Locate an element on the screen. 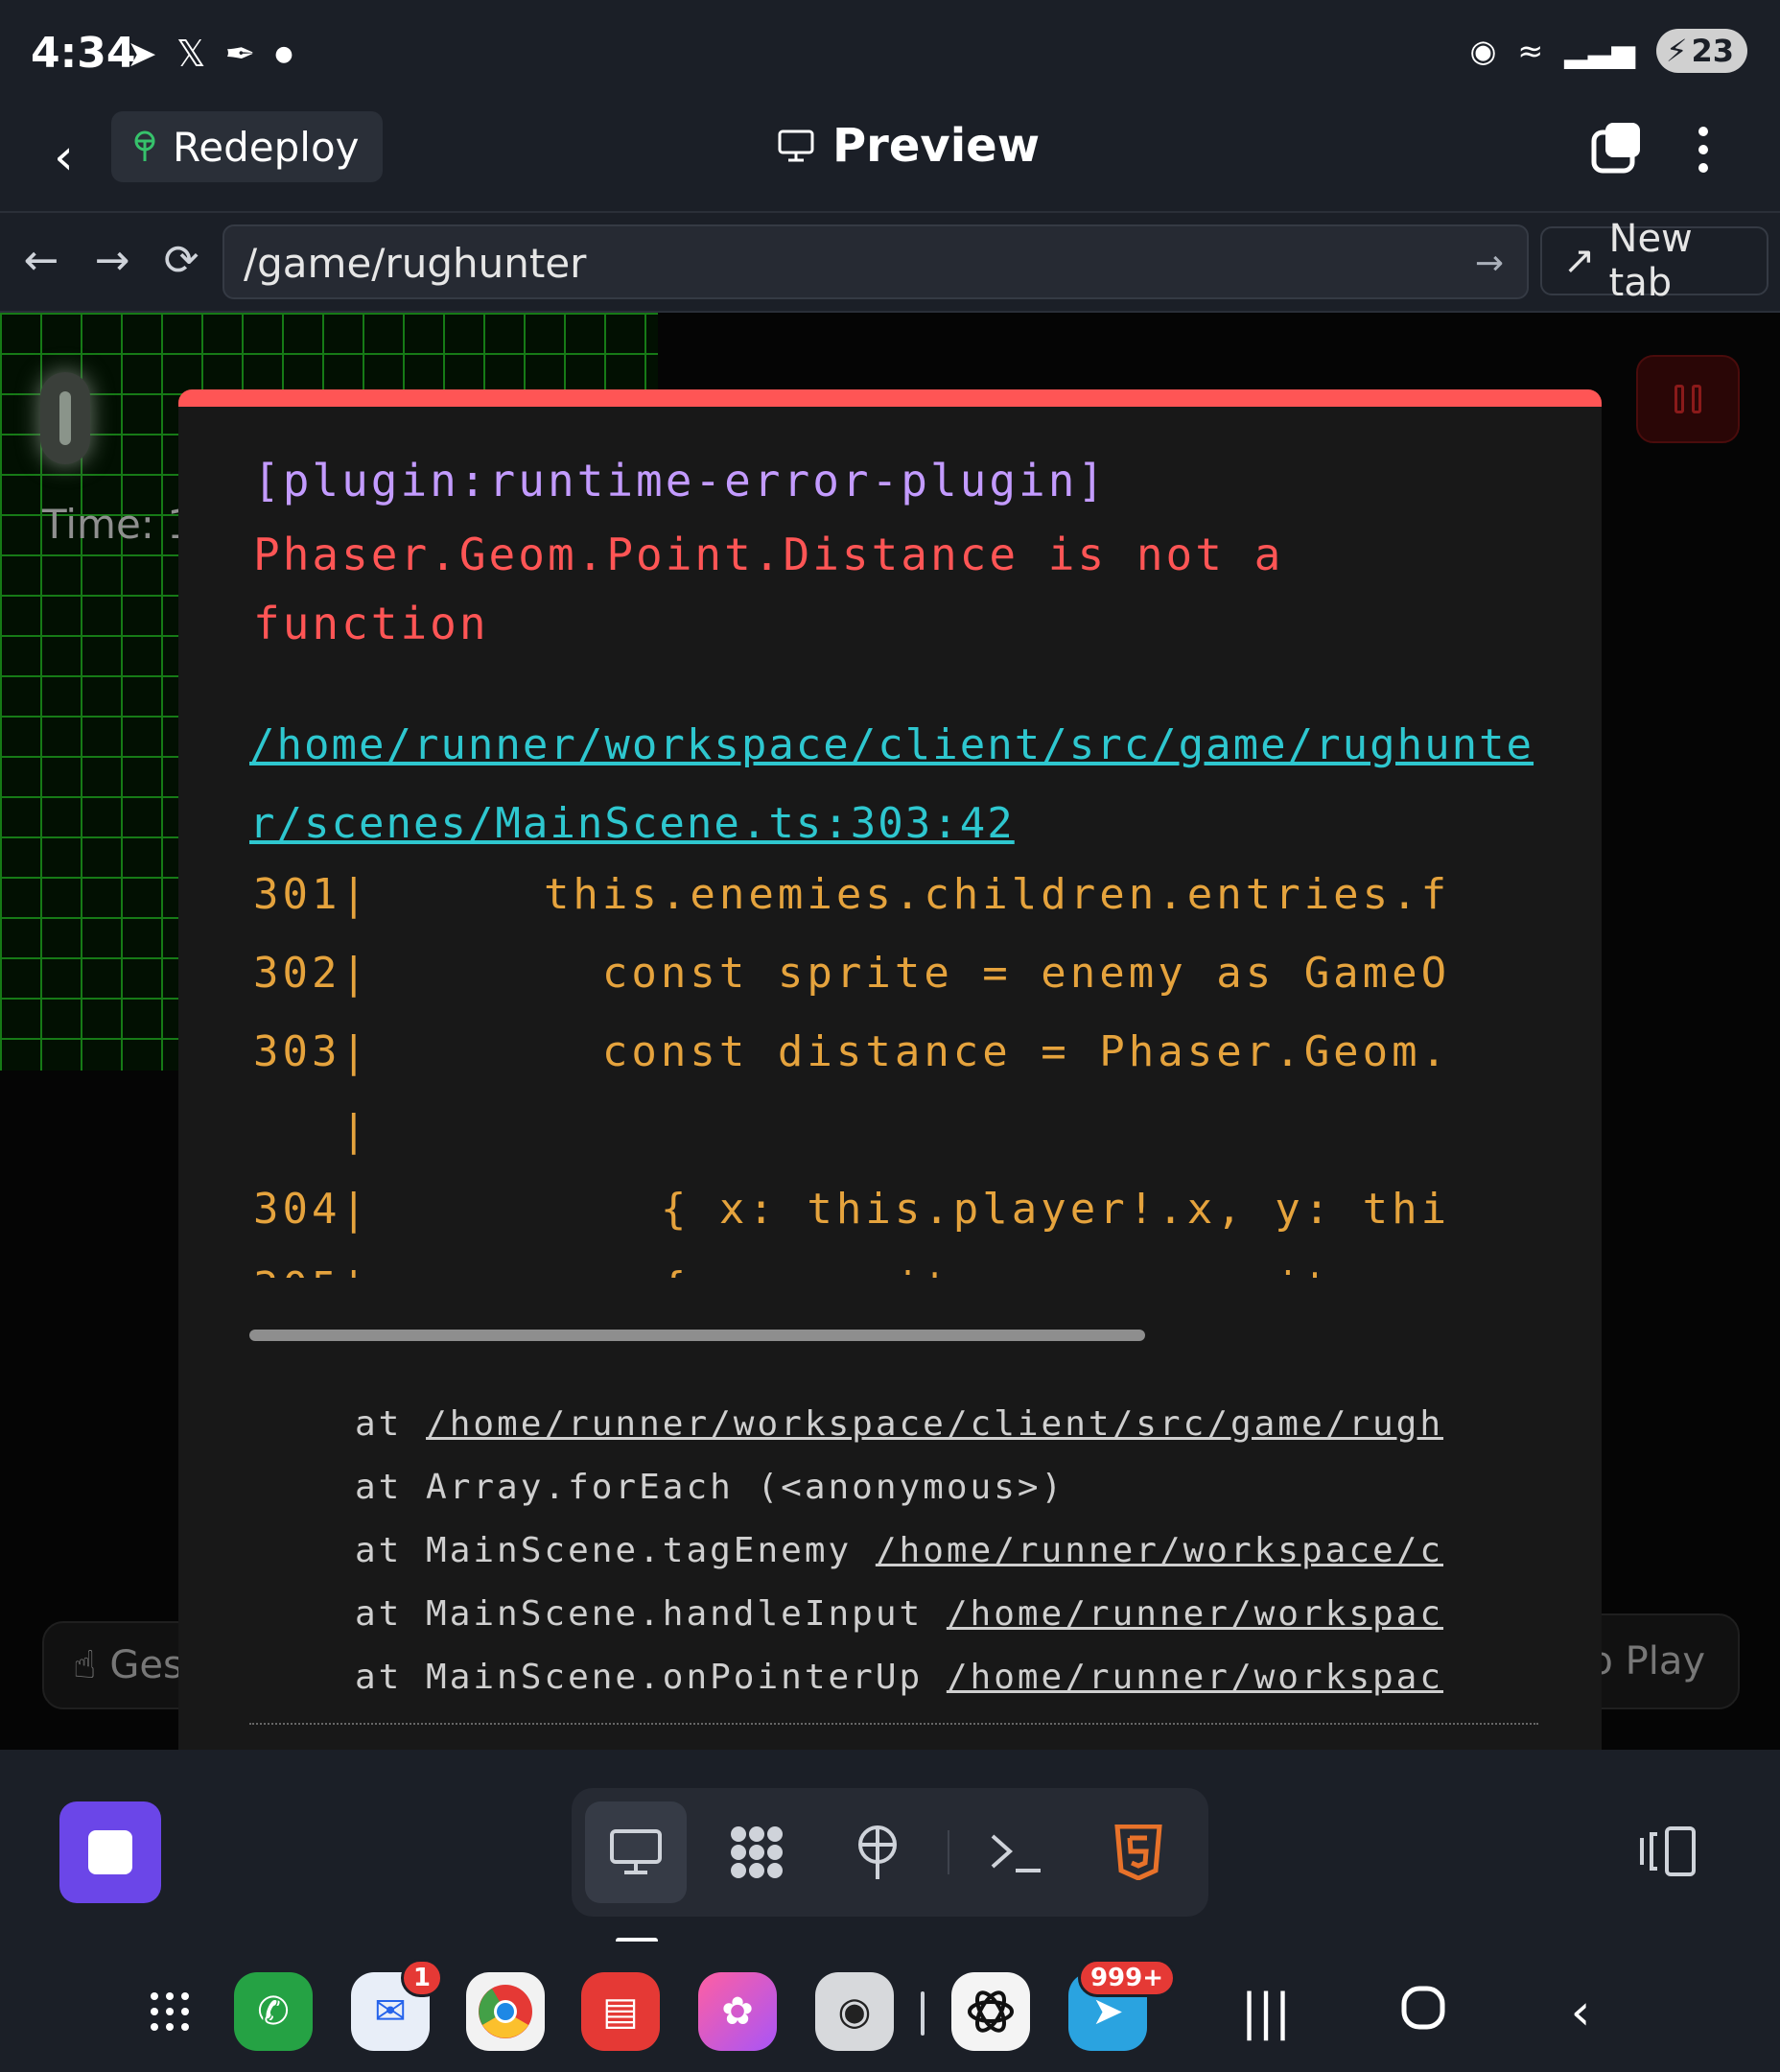 The height and width of the screenshot is (2072, 1780). code-text: const sprite = enemy as GameO is located at coordinates (909, 973).